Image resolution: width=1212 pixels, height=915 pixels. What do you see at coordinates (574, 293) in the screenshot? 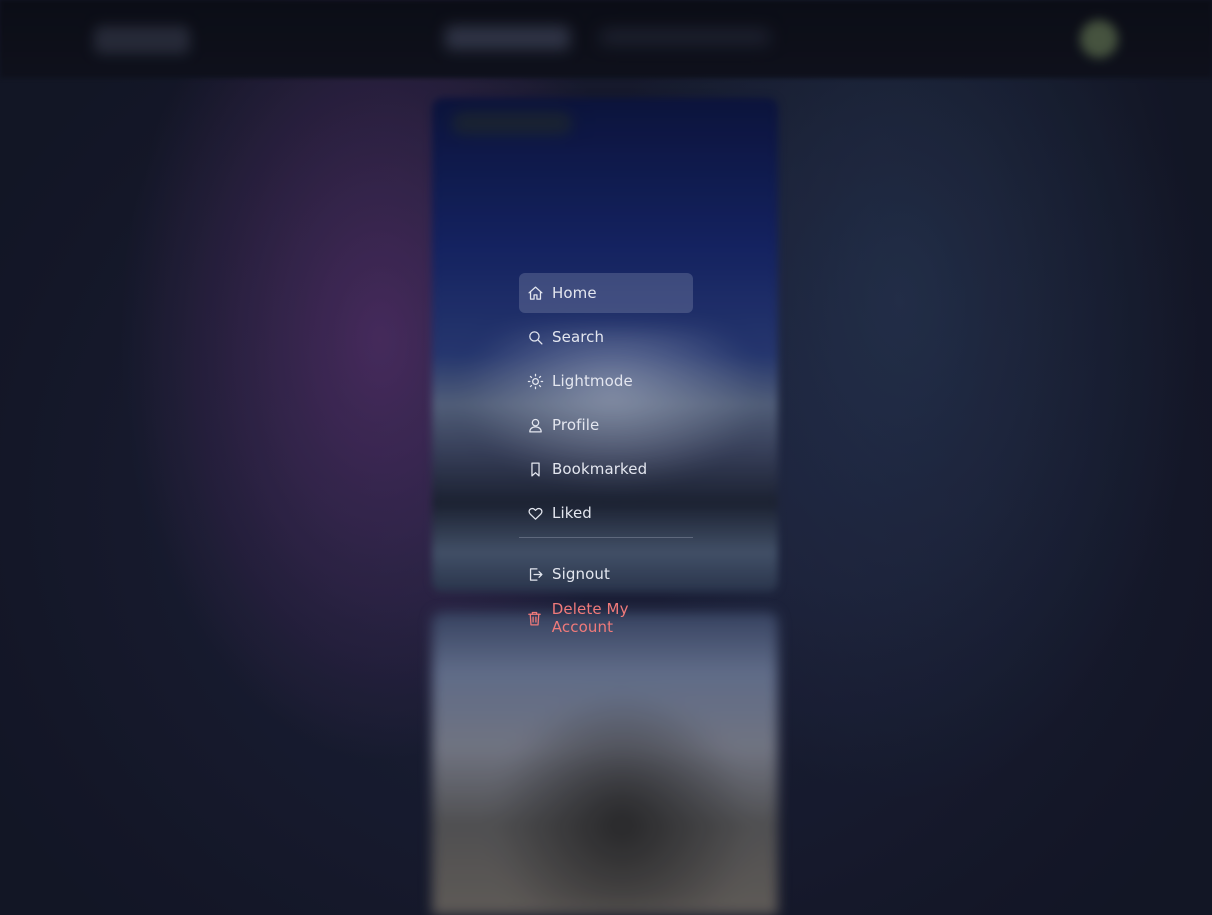
I see `menu-item-label: Home` at bounding box center [574, 293].